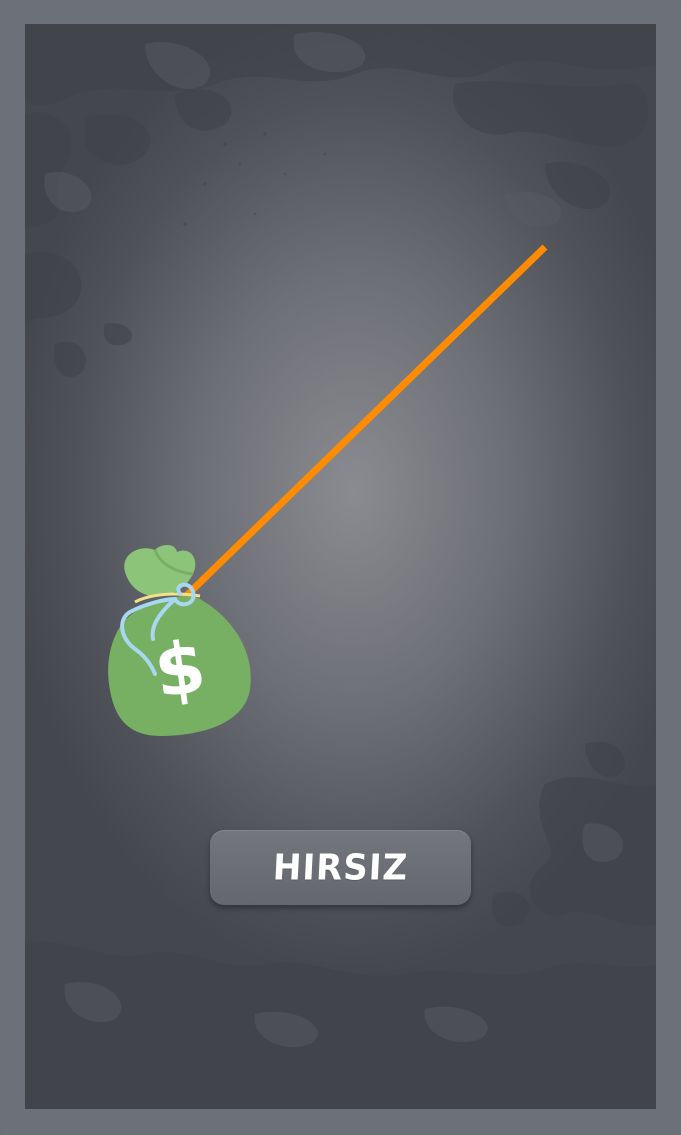  I want to click on thief-button-label: HIRSIZ, so click(340, 867).